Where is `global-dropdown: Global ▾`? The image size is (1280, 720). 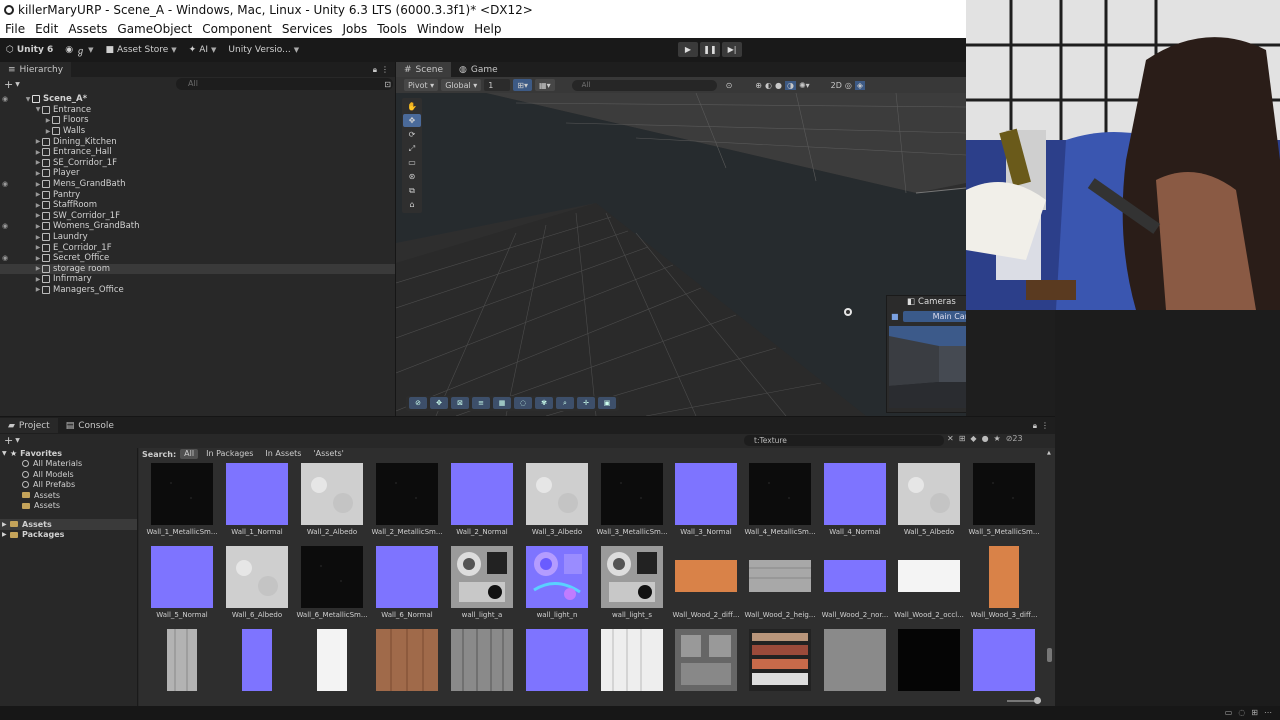
global-dropdown: Global ▾ is located at coordinates (461, 85).